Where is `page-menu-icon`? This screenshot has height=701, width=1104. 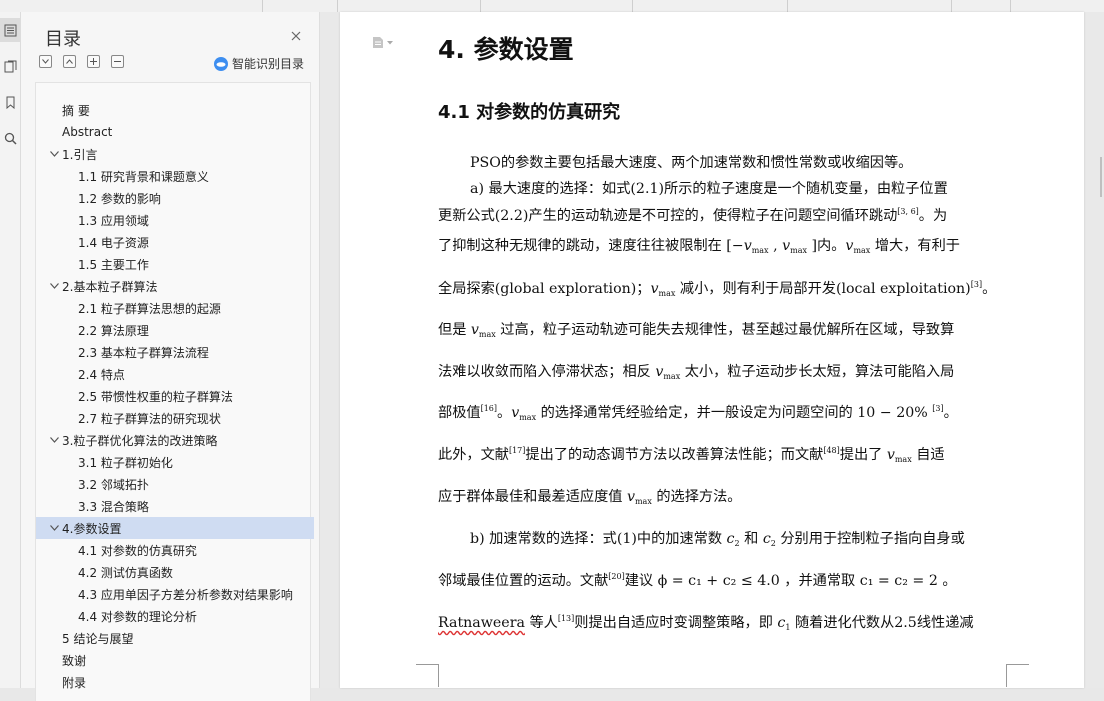
page-menu-icon is located at coordinates (382, 42).